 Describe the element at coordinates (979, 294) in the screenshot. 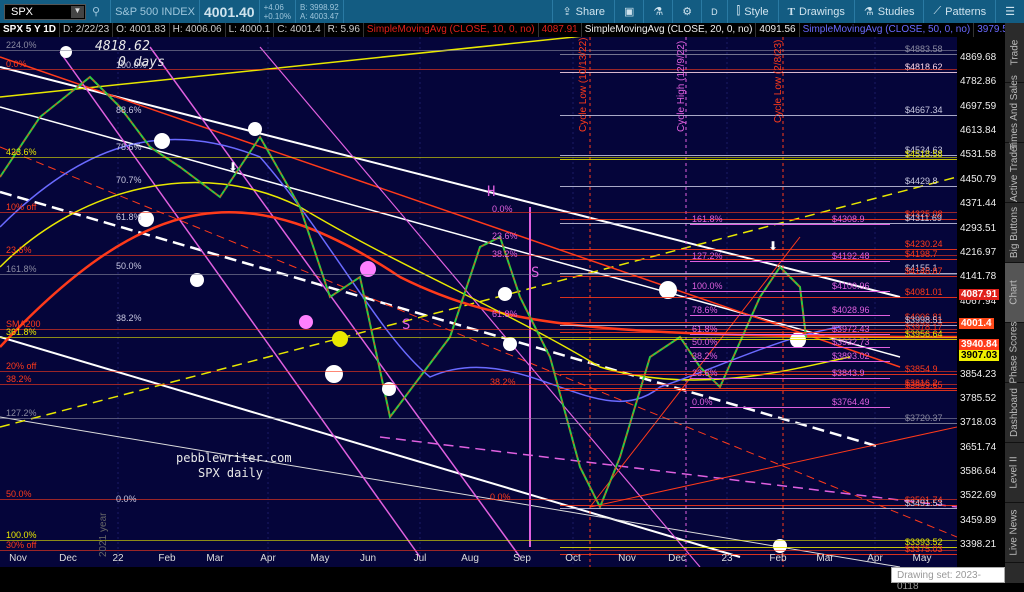

I see `price-badge: 4087.91` at that location.